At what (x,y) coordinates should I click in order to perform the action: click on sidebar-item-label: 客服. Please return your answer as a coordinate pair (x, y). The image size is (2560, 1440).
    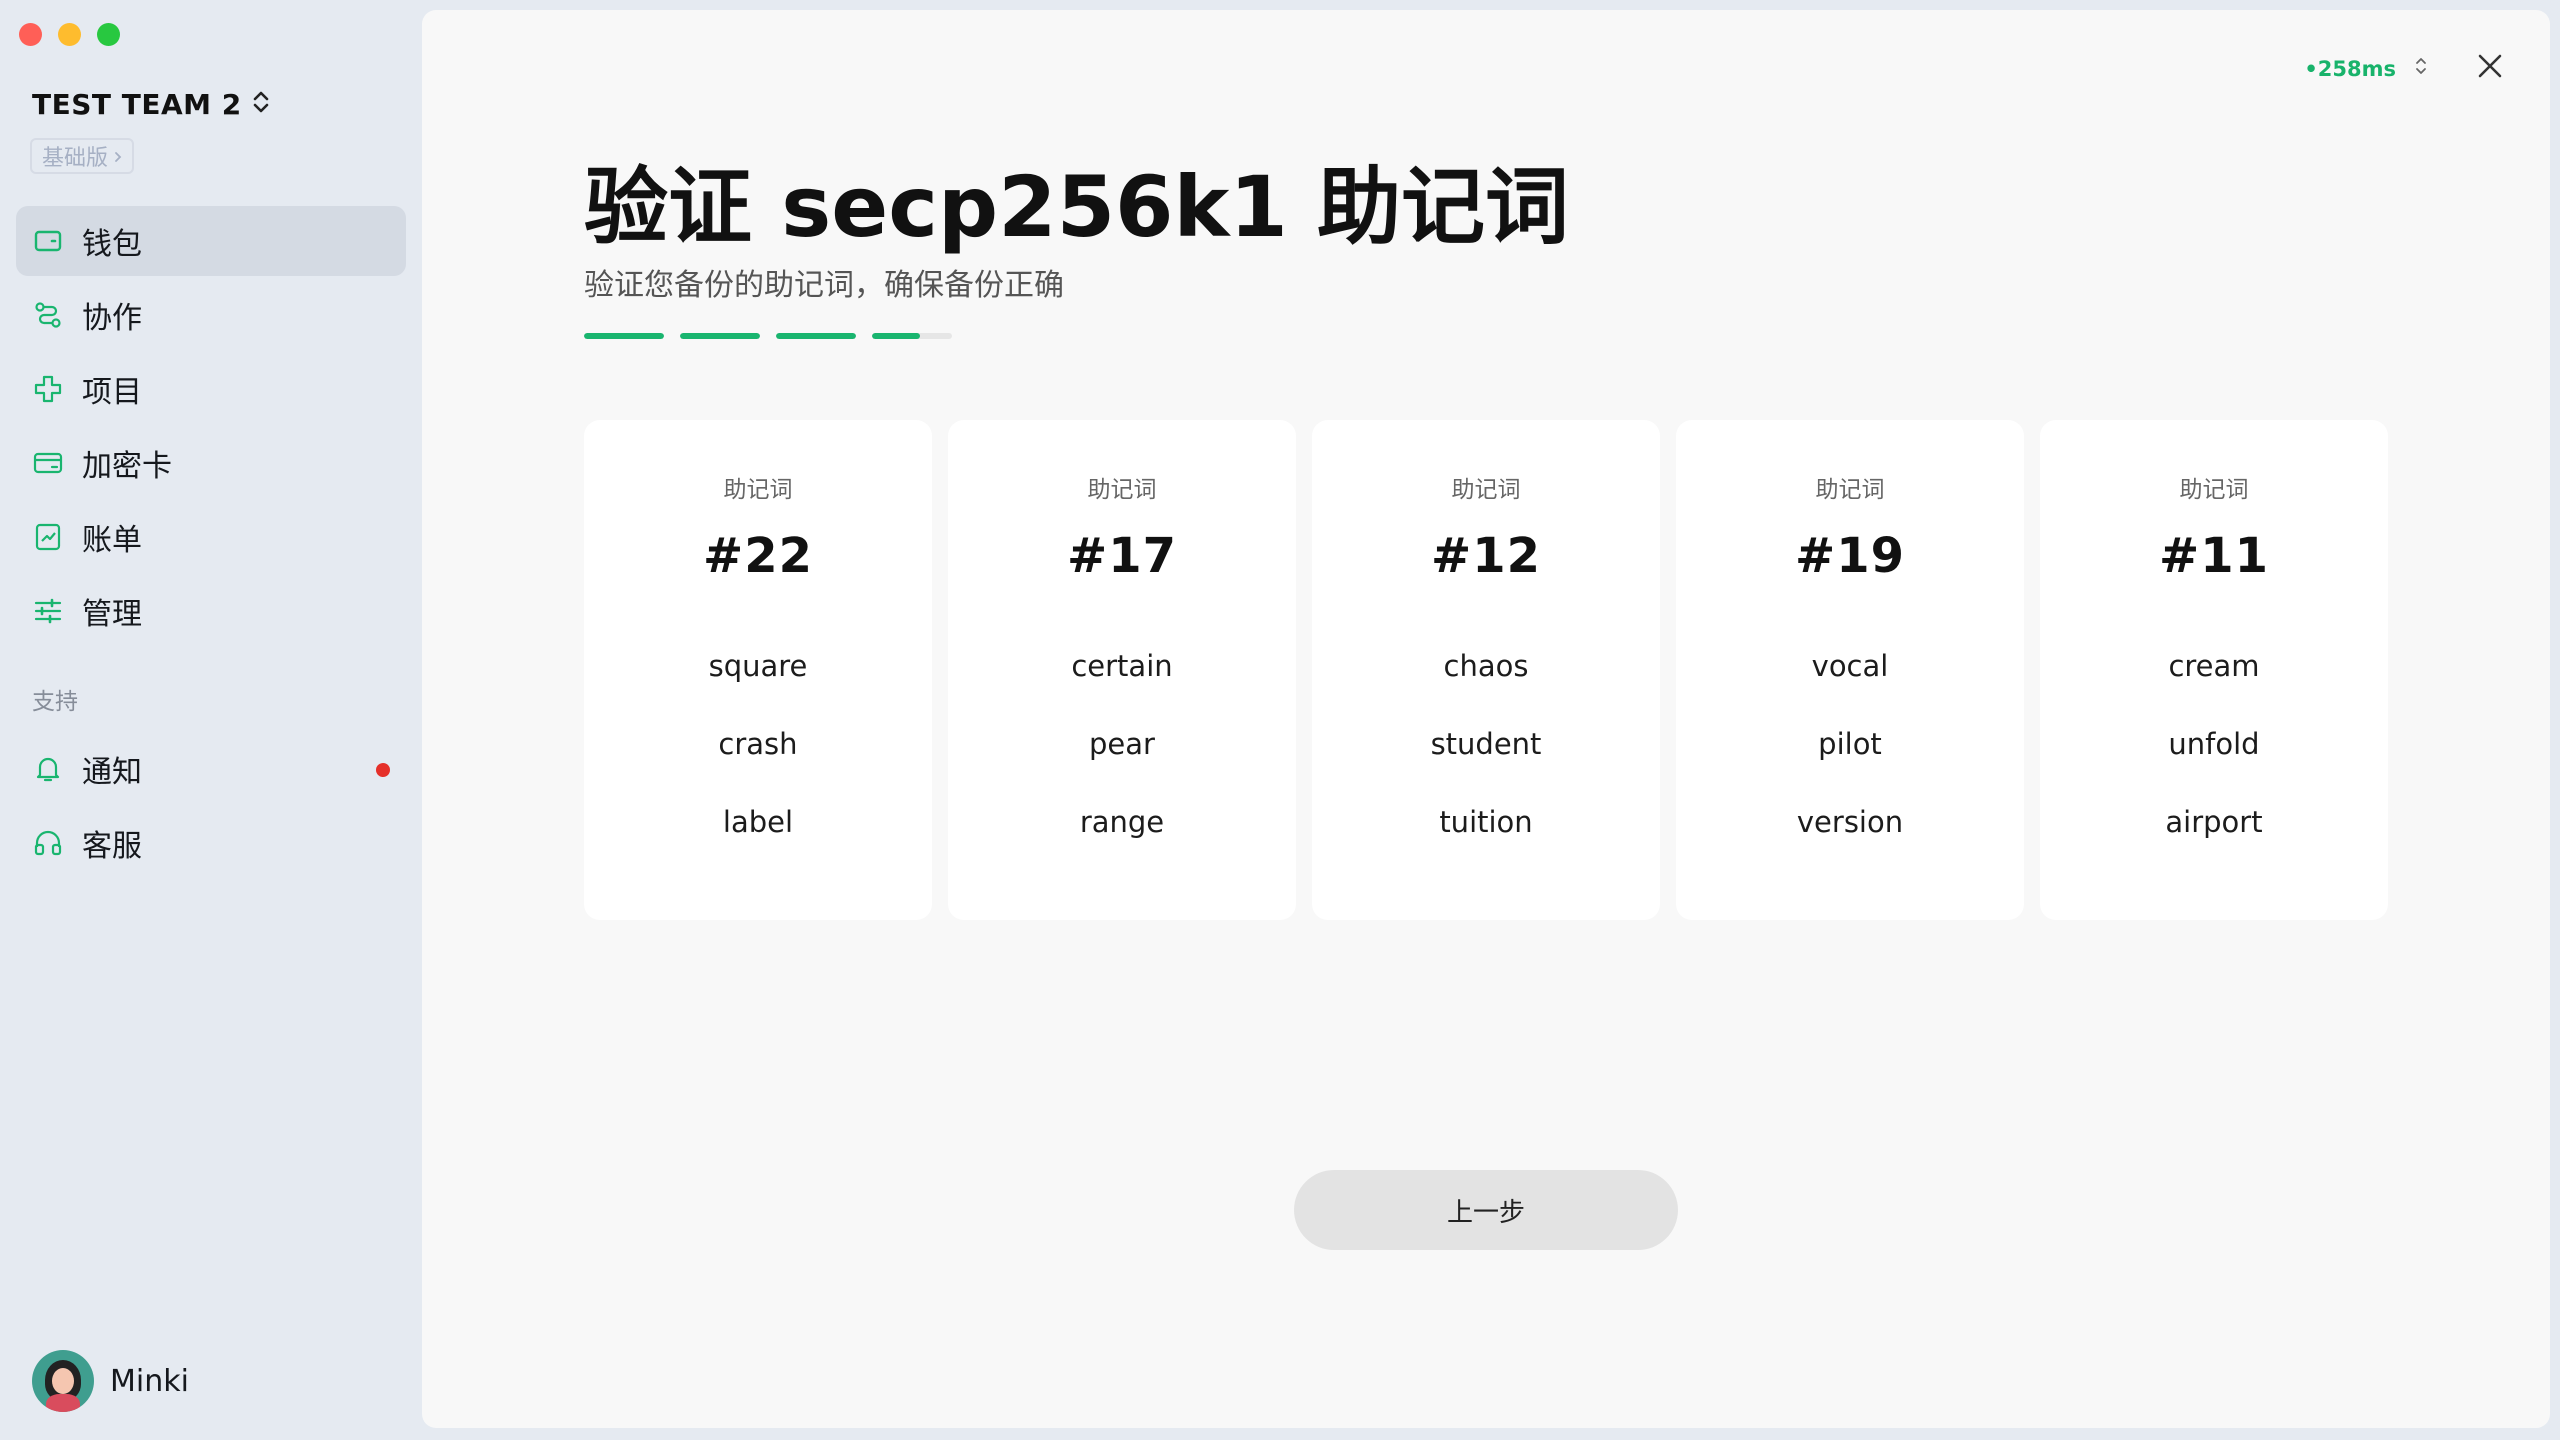
    Looking at the image, I should click on (112, 846).